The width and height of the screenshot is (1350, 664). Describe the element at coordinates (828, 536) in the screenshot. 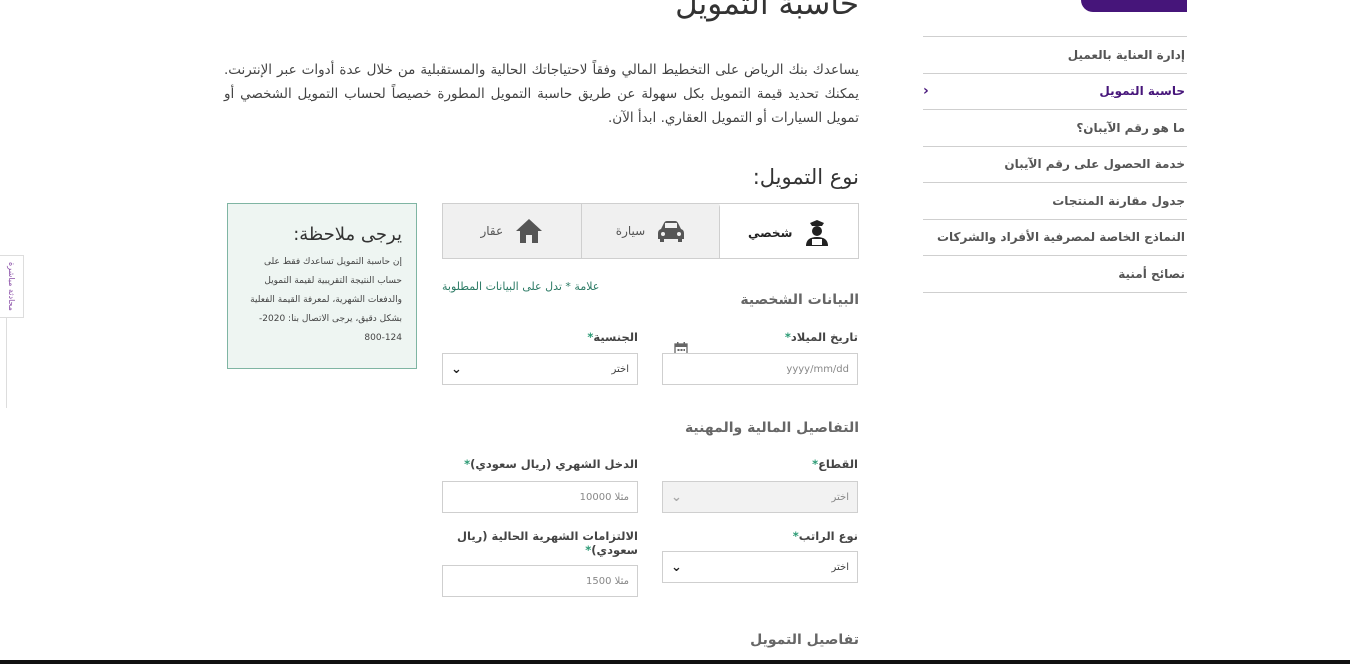

I see `salary-type-label-text: نوع الراتب` at that location.